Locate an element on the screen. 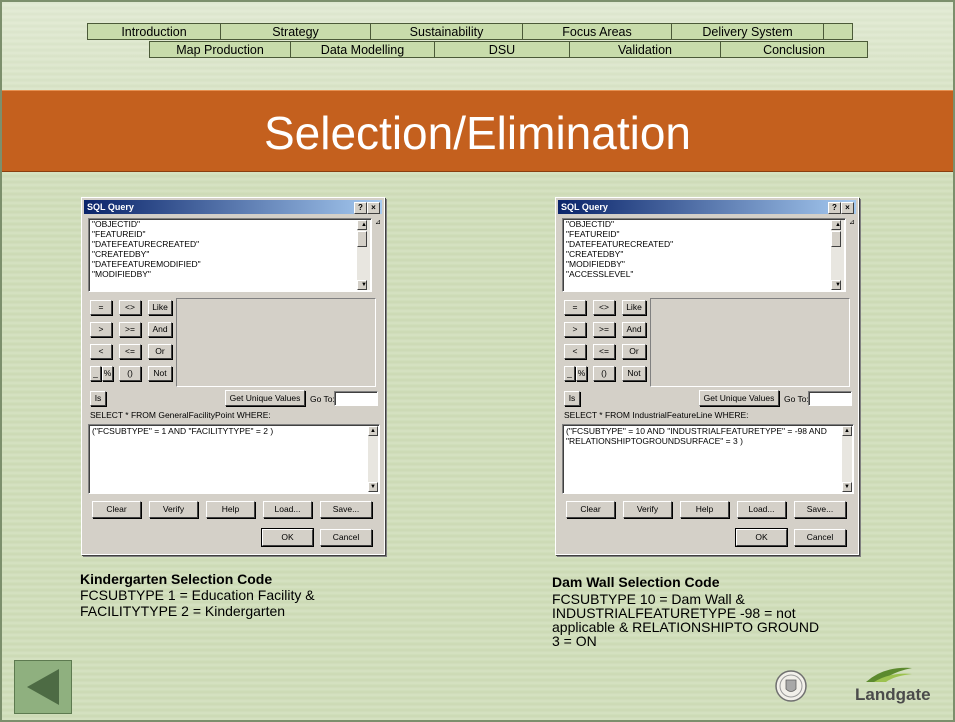 The image size is (955, 722). nav-tab-strategy: Strategy is located at coordinates (295, 31).